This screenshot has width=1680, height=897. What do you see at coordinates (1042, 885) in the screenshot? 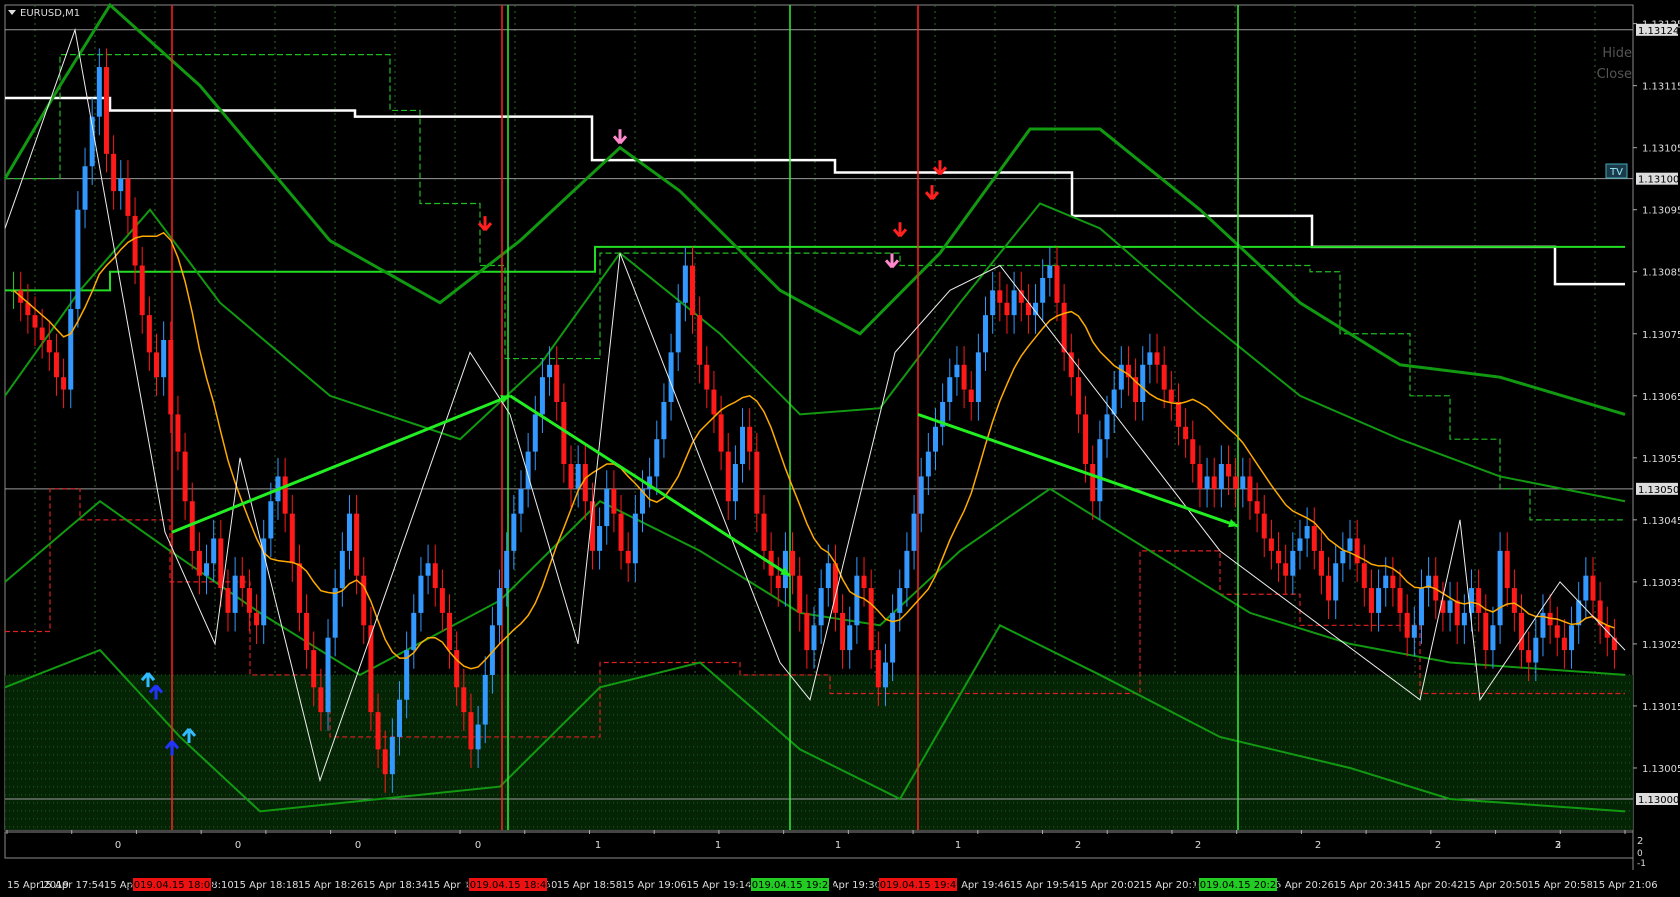
I see `x-tick-label: 15 Apr 19:54` at bounding box center [1042, 885].